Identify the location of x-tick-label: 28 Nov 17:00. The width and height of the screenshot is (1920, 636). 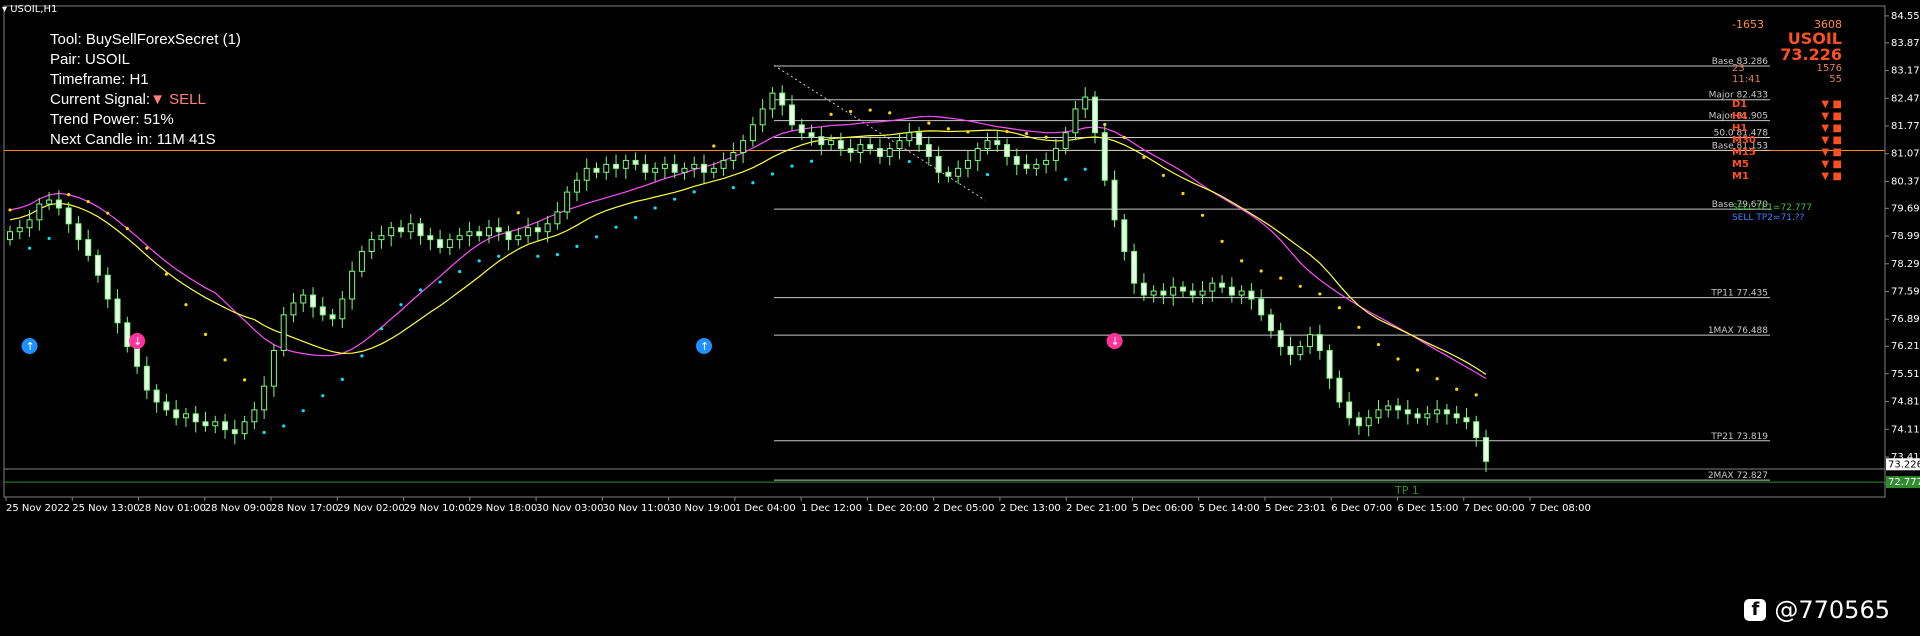
(304, 508).